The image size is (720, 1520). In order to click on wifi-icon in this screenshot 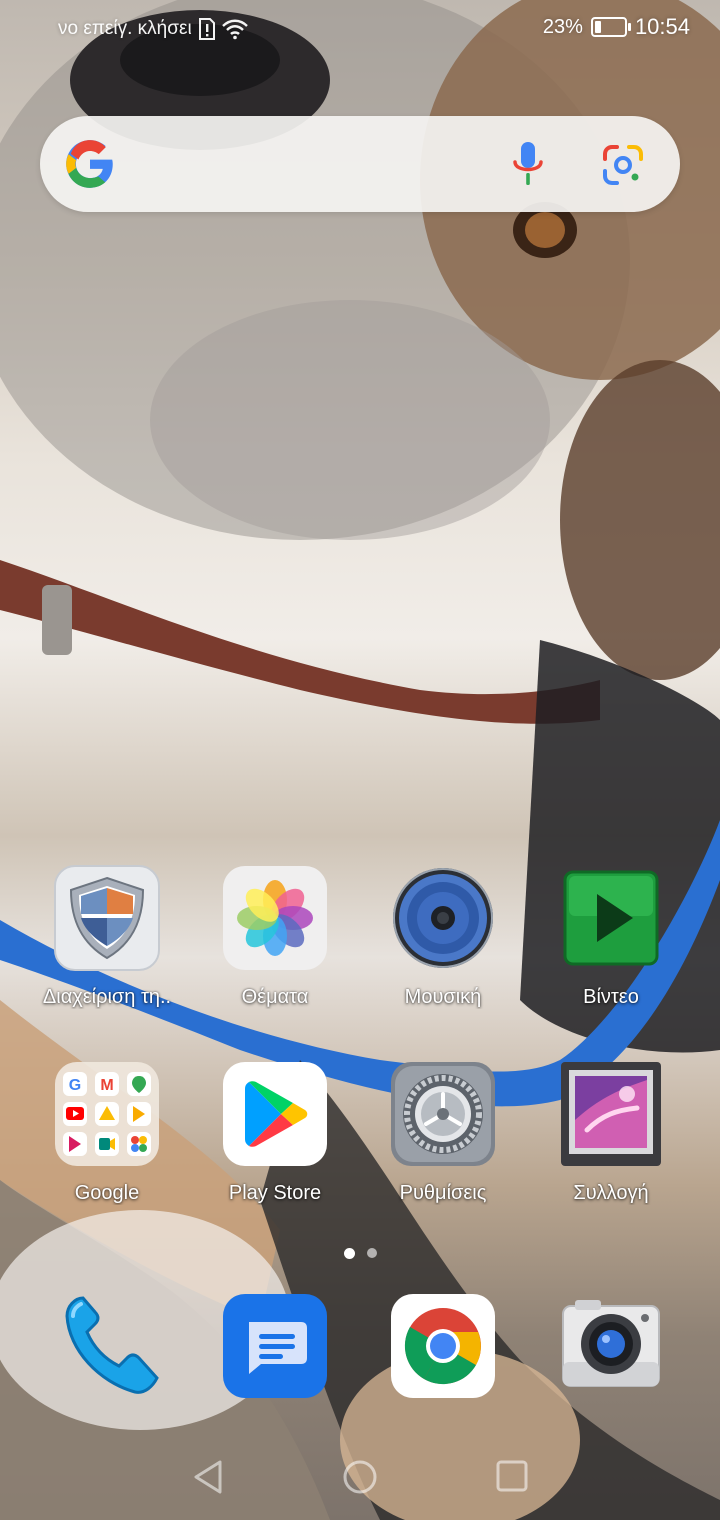, I will do `click(234, 29)`.